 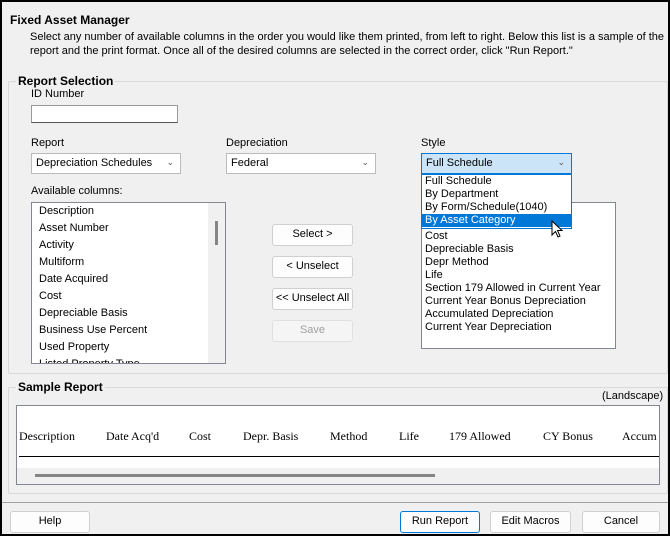 I want to click on vertical-scrollbar, so click(x=216, y=283).